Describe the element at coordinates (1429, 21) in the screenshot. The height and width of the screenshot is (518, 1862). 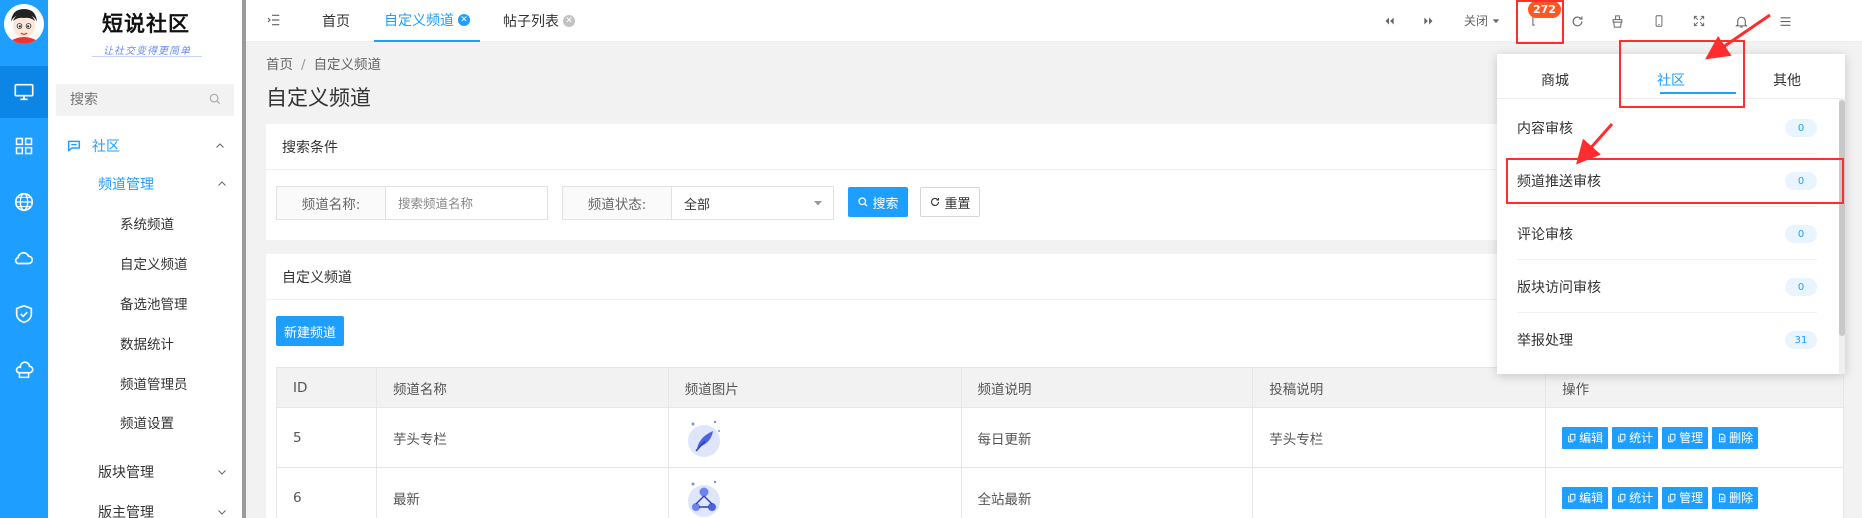
I see `scroll-right-icon` at that location.